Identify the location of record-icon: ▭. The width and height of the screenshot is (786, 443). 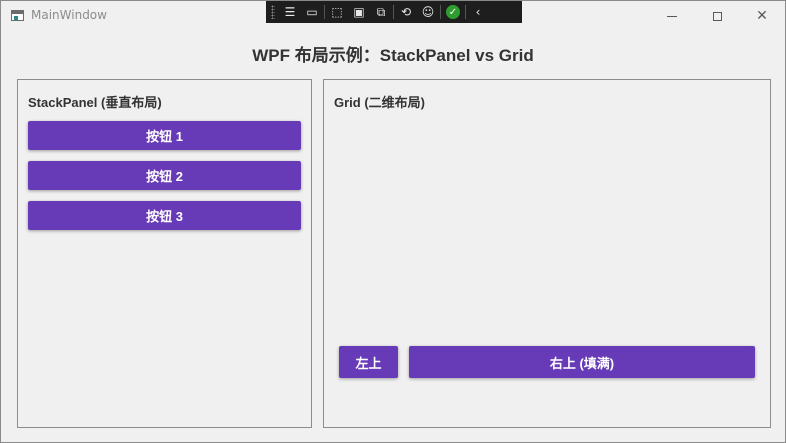
(312, 12).